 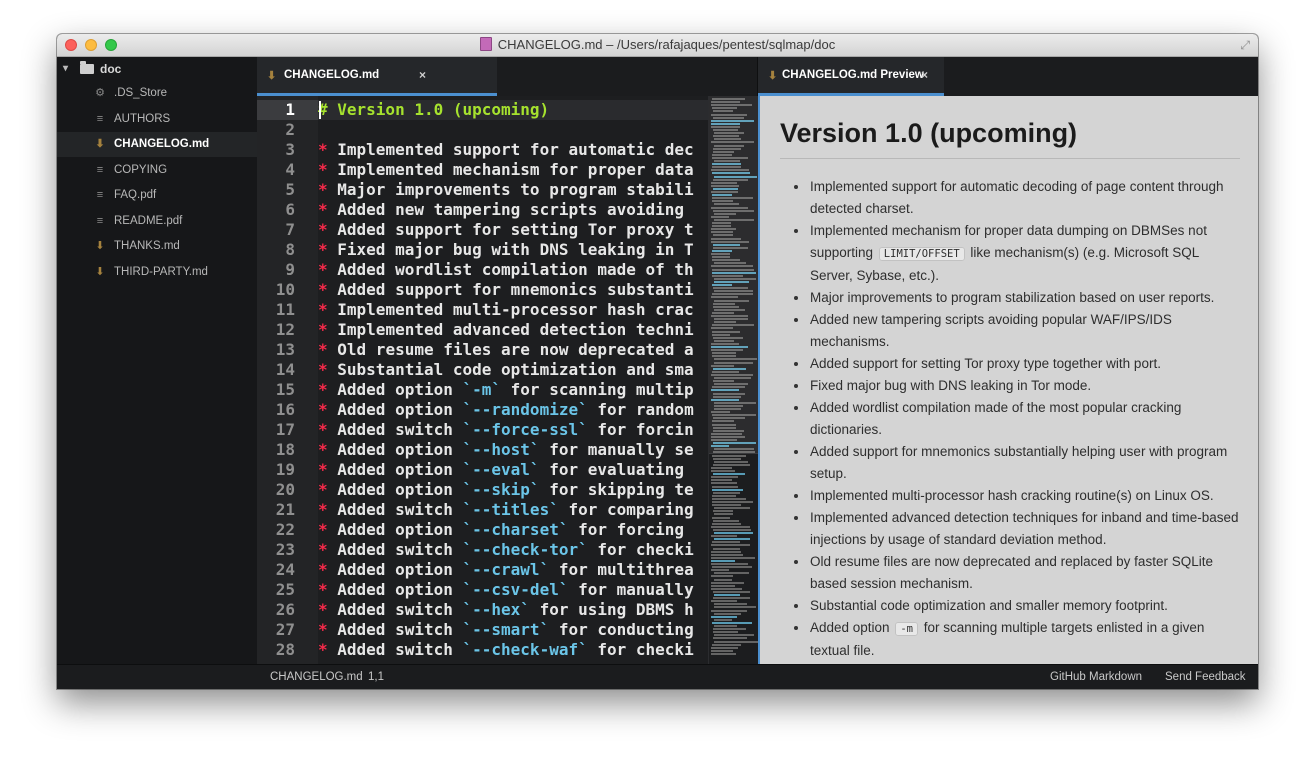 What do you see at coordinates (157, 144) in the screenshot?
I see `tree-item: ⬇ CHANGELOG.md` at bounding box center [157, 144].